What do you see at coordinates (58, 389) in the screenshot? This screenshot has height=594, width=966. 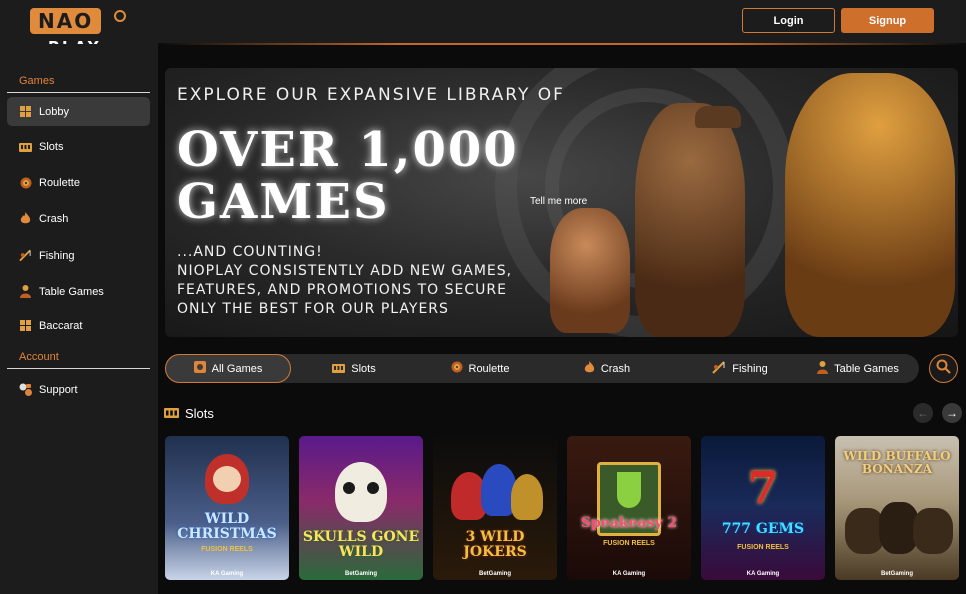 I see `sidebar-item-label: Support` at bounding box center [58, 389].